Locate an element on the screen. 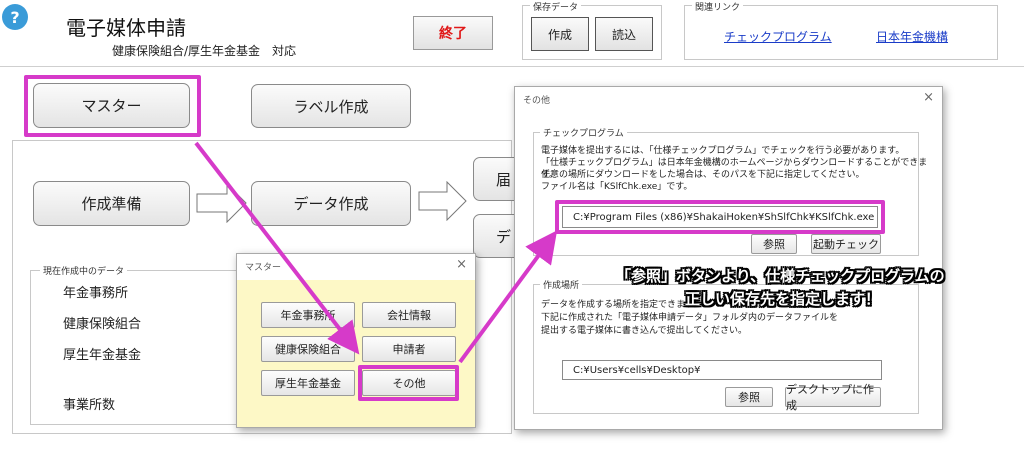 The image size is (1024, 458). arrow-other-to-path is located at coordinates (508, 297).